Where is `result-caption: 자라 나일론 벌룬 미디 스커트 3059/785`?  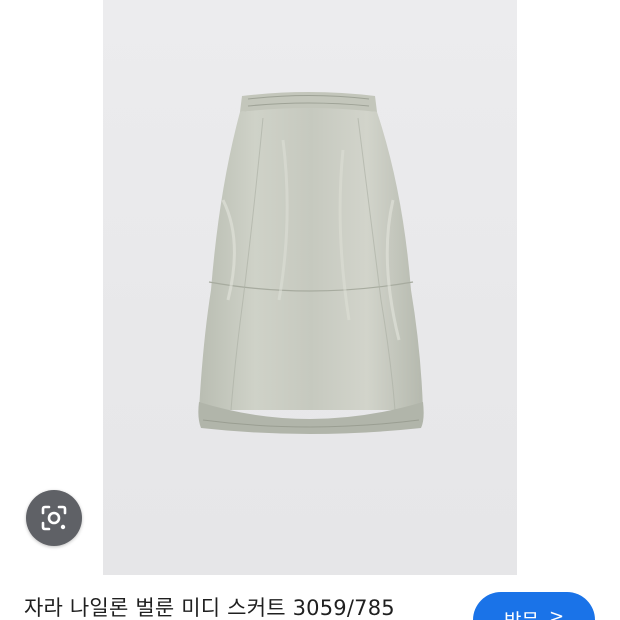 result-caption: 자라 나일론 벌룬 미디 스커트 3059/785 is located at coordinates (209, 606).